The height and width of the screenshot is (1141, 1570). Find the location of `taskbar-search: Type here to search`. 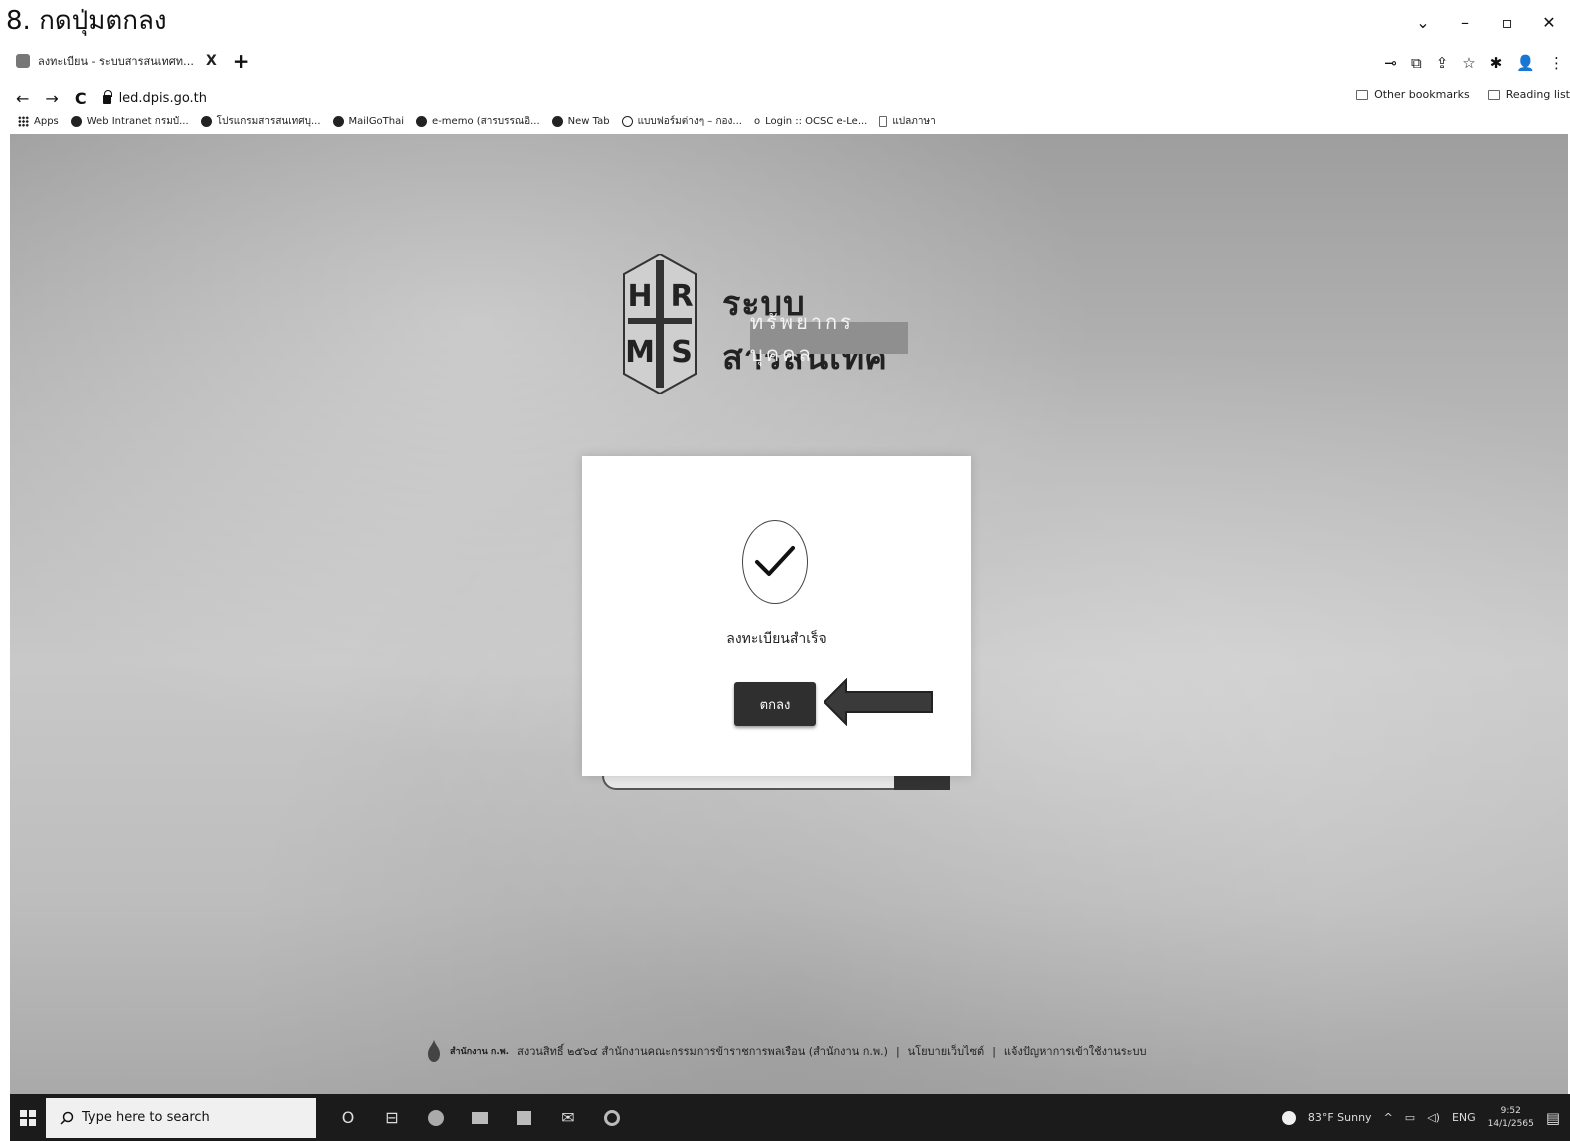

taskbar-search: Type here to search is located at coordinates (181, 1117).